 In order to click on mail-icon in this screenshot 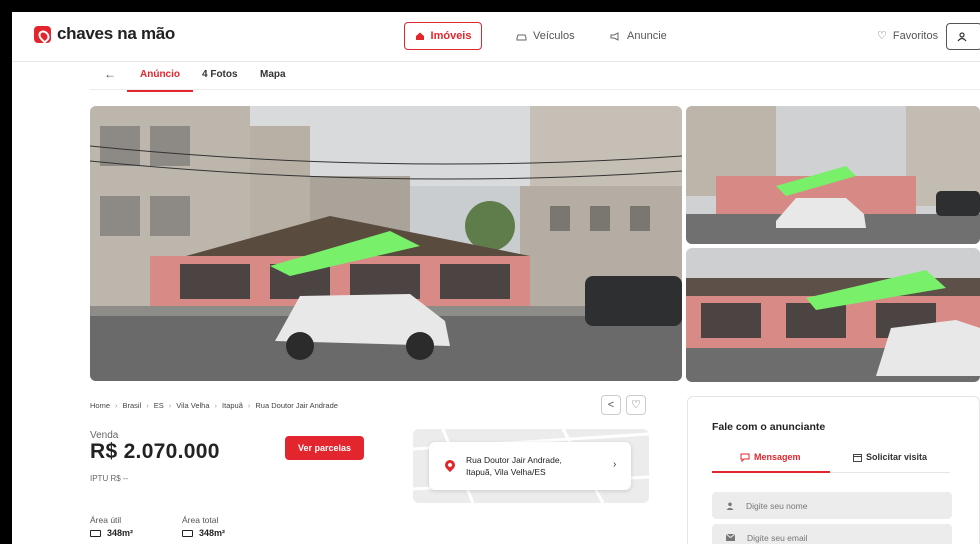, I will do `click(730, 537)`.